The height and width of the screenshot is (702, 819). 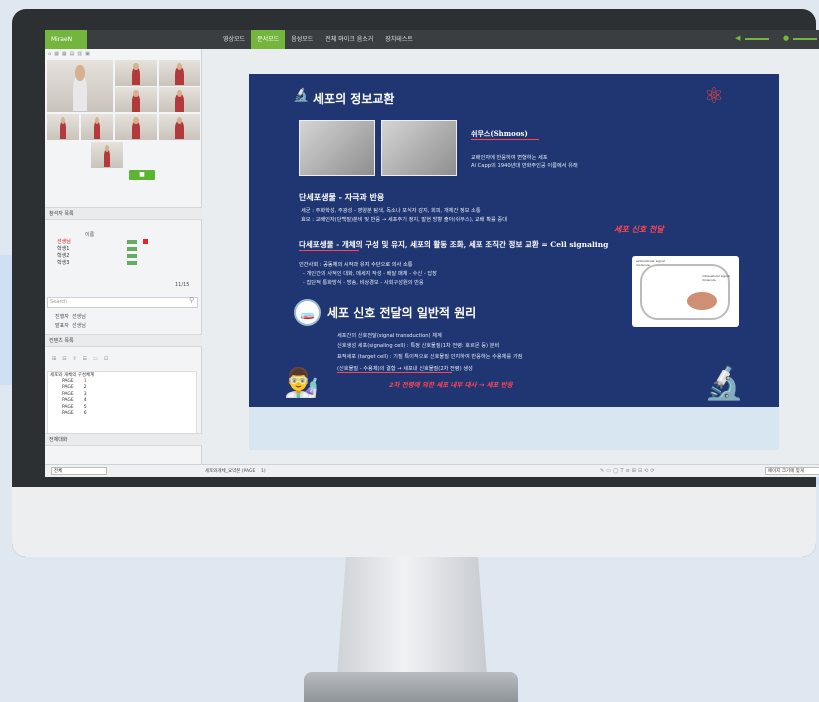 What do you see at coordinates (399, 39) in the screenshot?
I see `tab-device-test: 장치테스트` at bounding box center [399, 39].